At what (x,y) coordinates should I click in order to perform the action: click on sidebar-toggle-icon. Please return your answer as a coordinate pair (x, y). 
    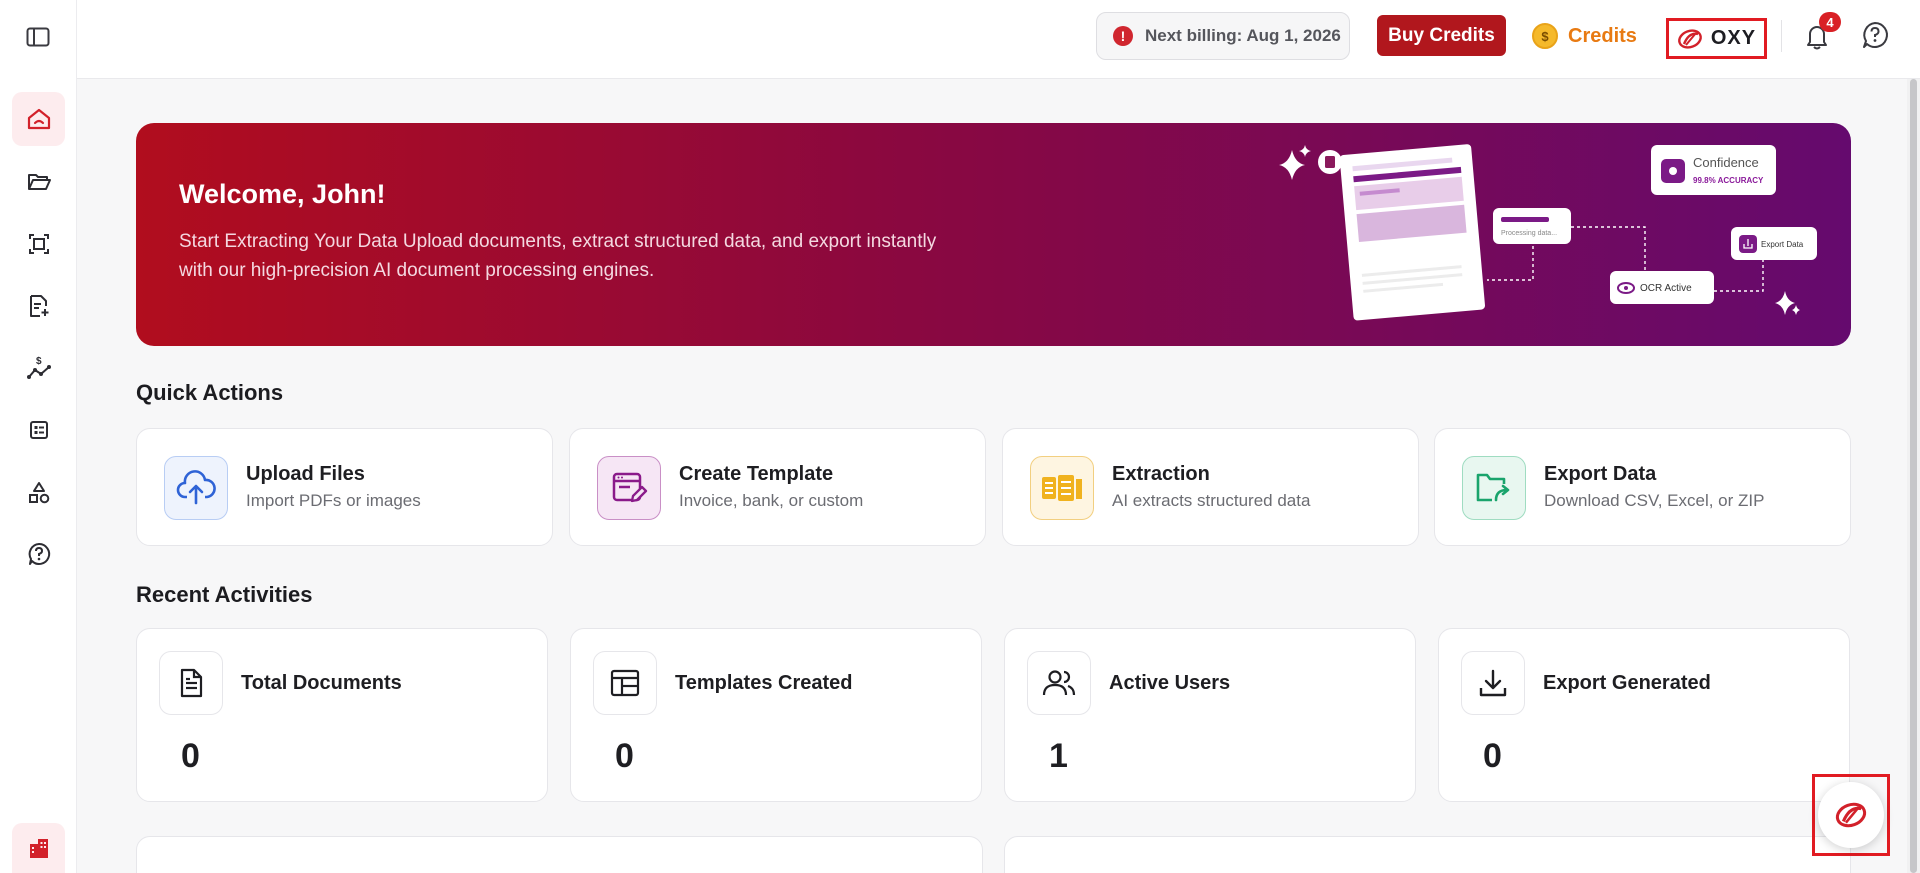
    Looking at the image, I should click on (38, 37).